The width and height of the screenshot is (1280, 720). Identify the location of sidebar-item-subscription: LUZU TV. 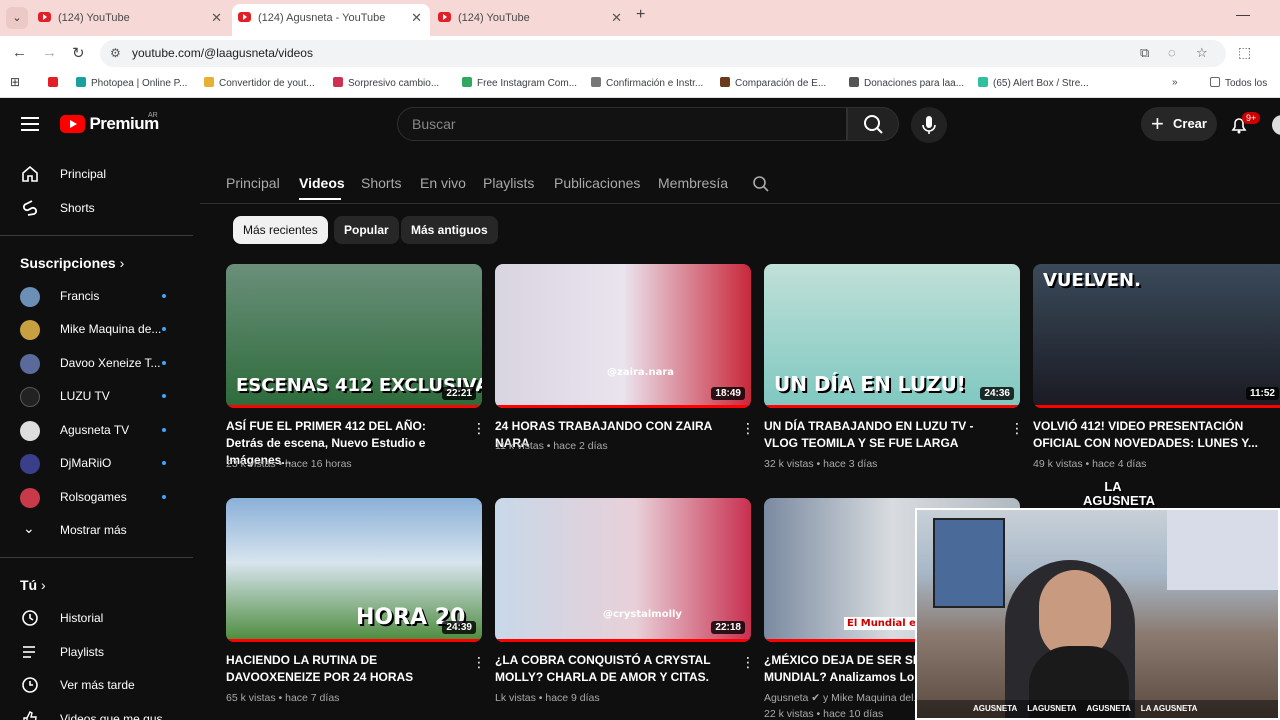
(95, 396).